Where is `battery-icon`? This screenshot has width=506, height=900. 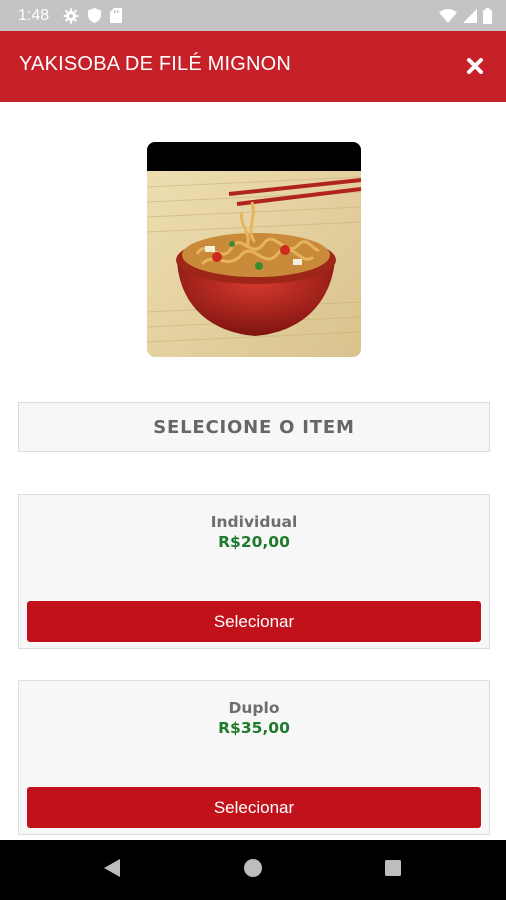 battery-icon is located at coordinates (487, 15).